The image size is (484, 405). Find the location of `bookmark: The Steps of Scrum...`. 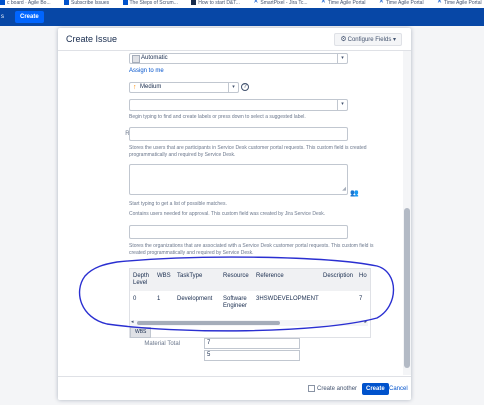

bookmark: The Steps of Scrum... is located at coordinates (150, 3).